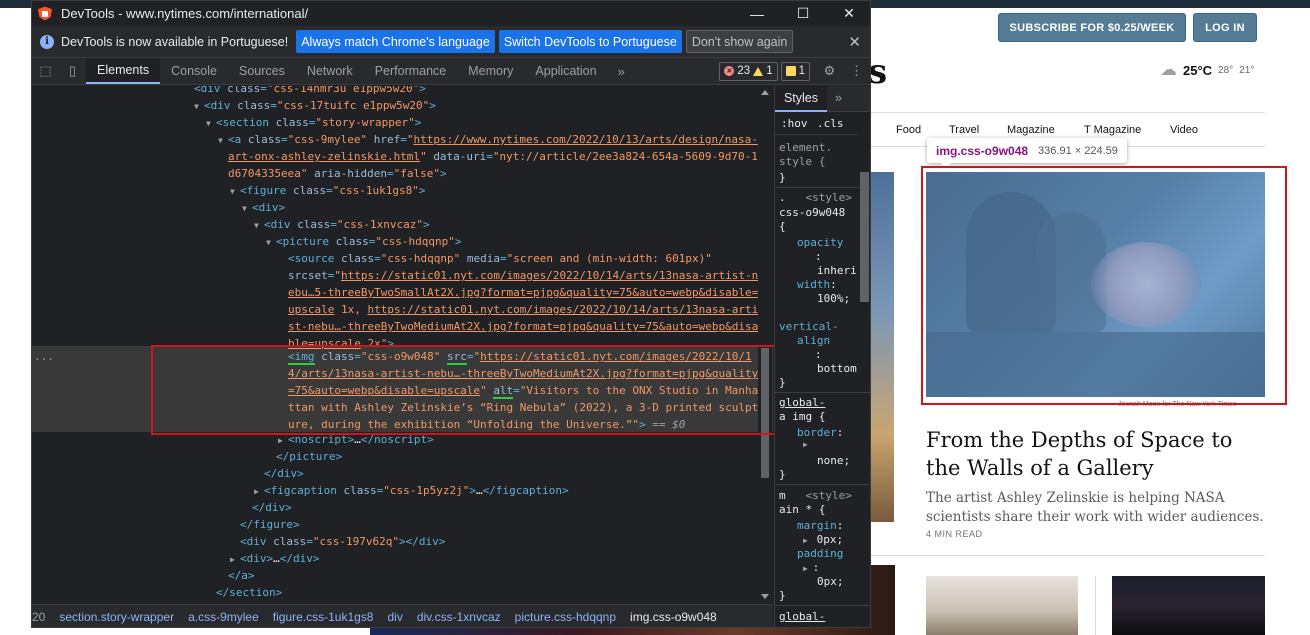  What do you see at coordinates (402, 91) in the screenshot?
I see `dom-line: <div class="css-14nmr3u e1ppw5w20">` at bounding box center [402, 91].